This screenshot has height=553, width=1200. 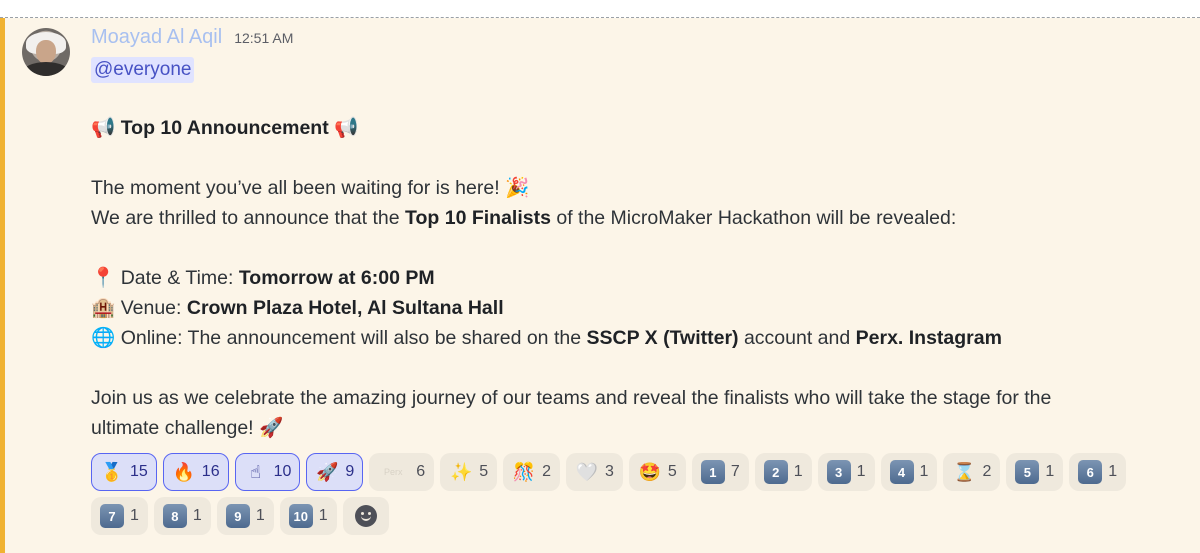 I want to click on reaction-rocket: 🚀 9, so click(x=335, y=472).